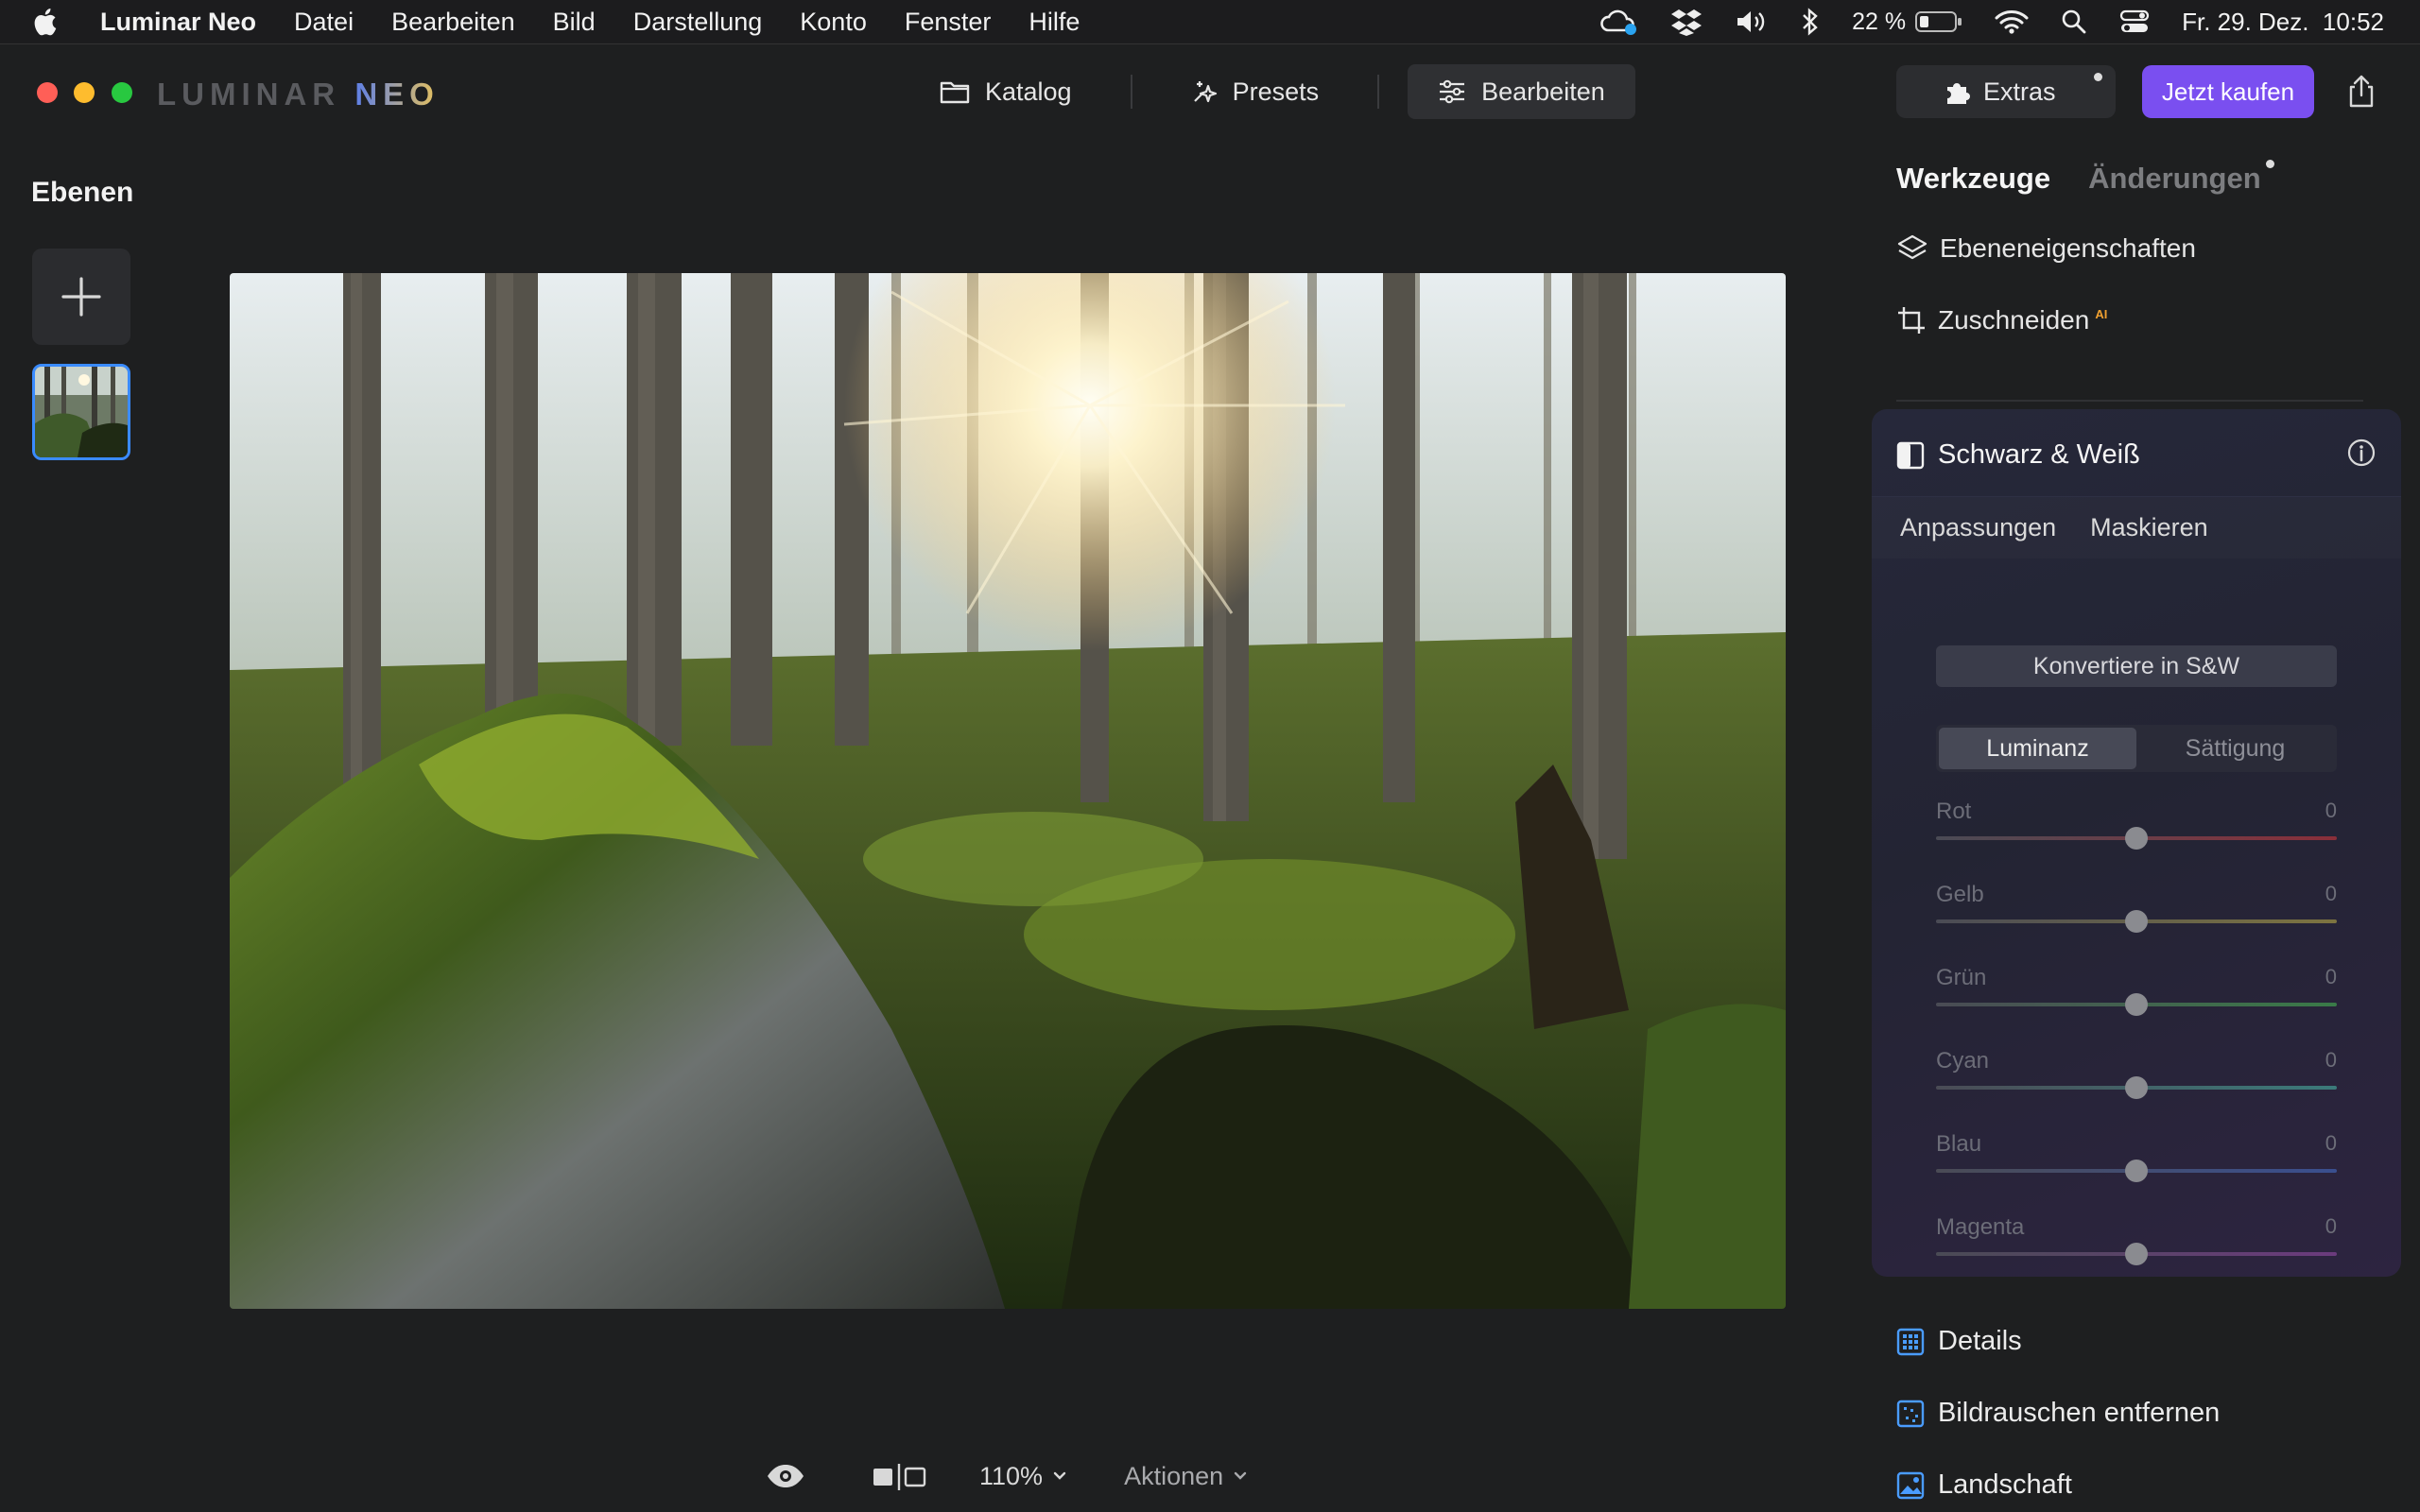 The width and height of the screenshot is (2420, 1512). What do you see at coordinates (84, 92) in the screenshot?
I see `minimize-window-button` at bounding box center [84, 92].